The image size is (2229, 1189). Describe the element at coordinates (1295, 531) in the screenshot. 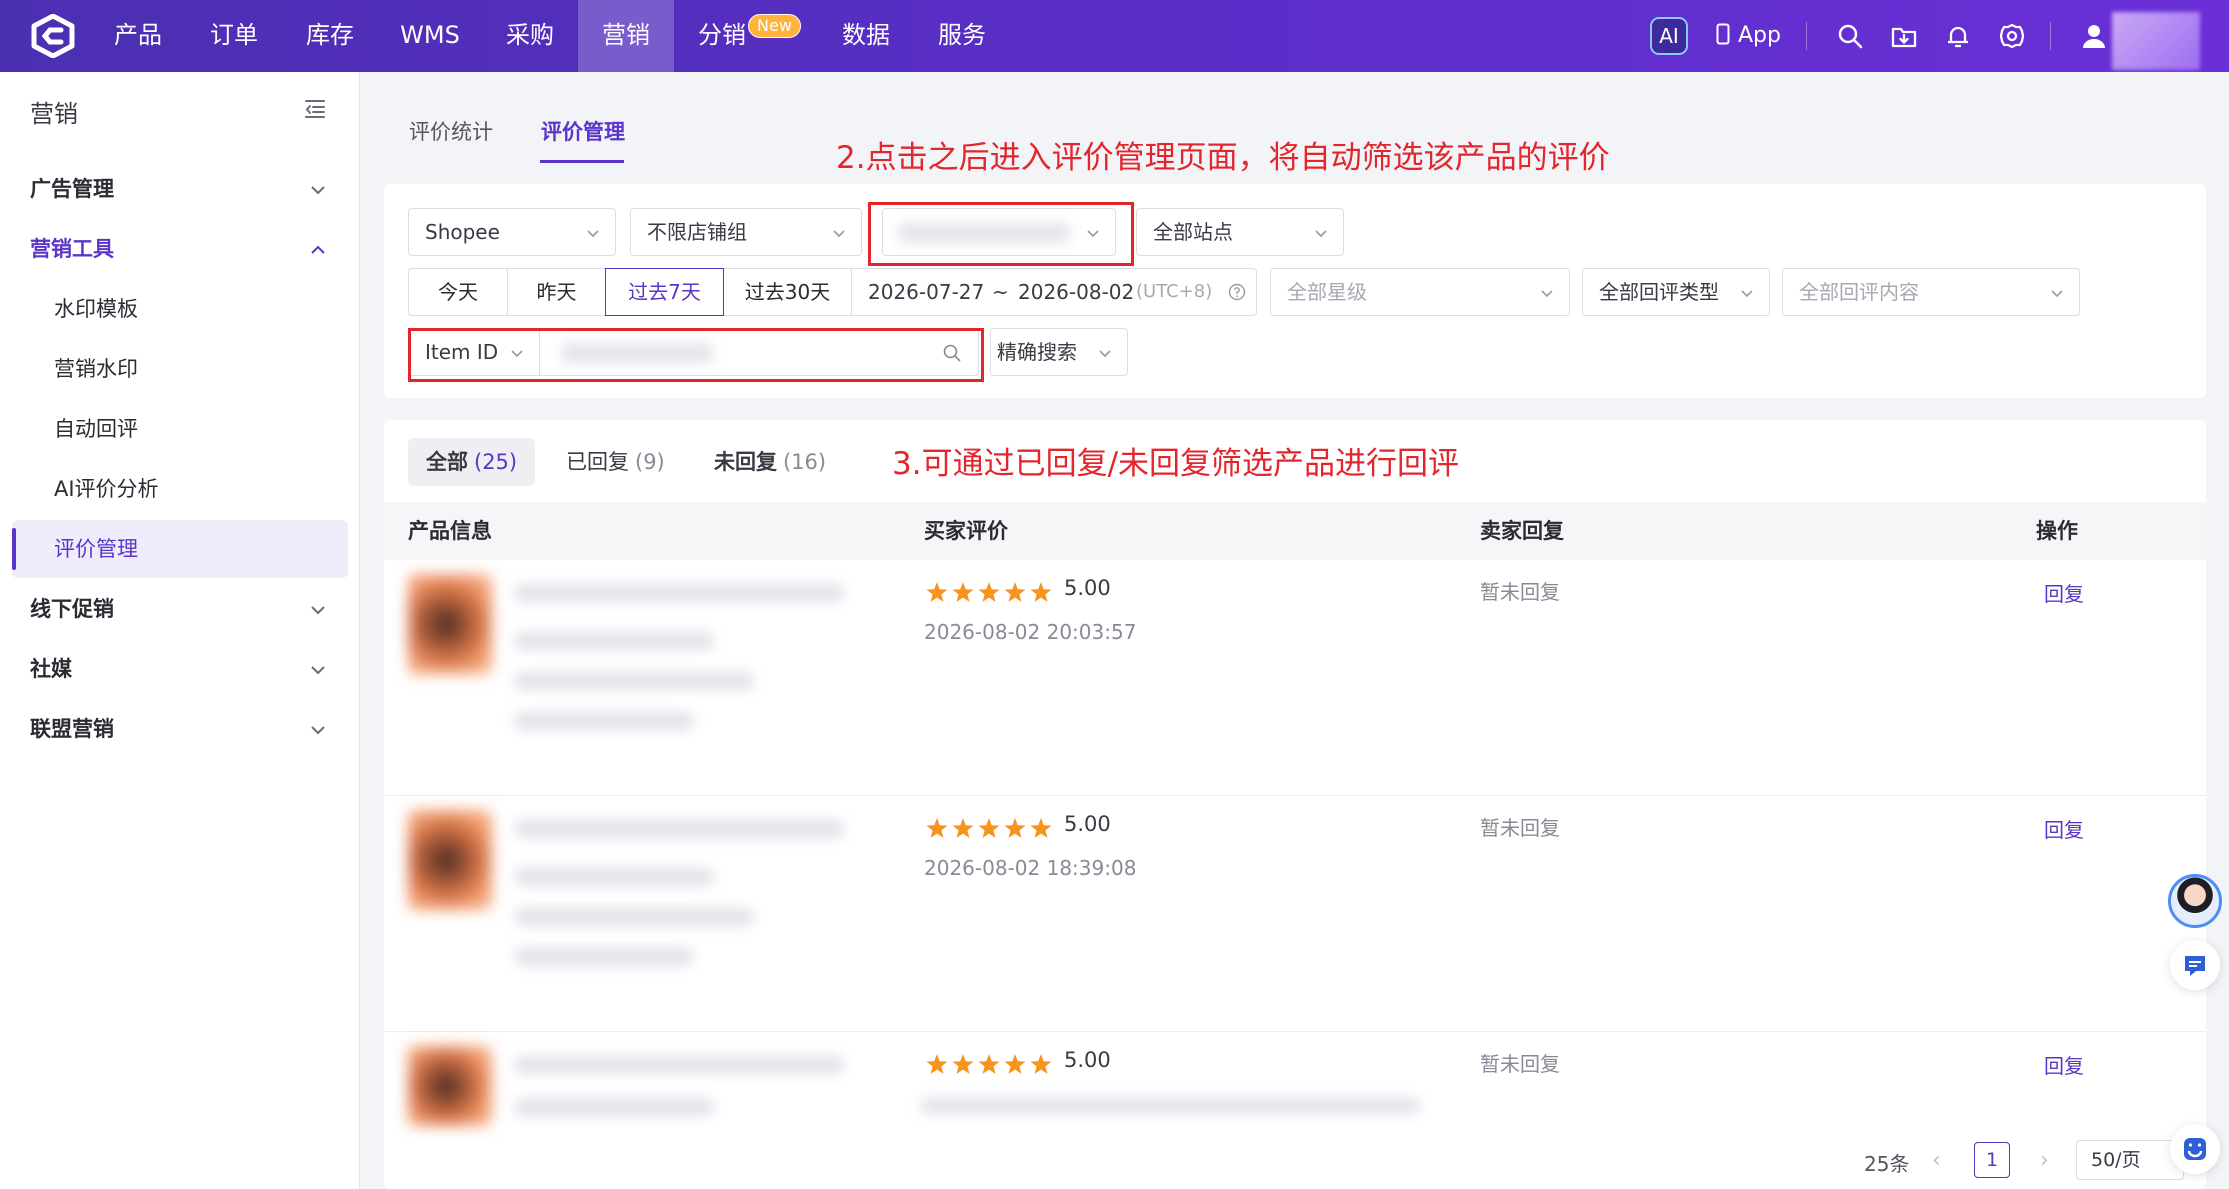

I see `table-header: 产品信息 买家评价 卖家回复 操作` at that location.